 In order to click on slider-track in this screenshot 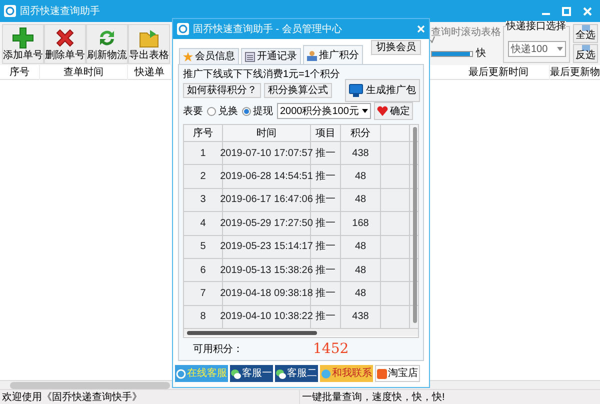, I will do `click(452, 53)`.